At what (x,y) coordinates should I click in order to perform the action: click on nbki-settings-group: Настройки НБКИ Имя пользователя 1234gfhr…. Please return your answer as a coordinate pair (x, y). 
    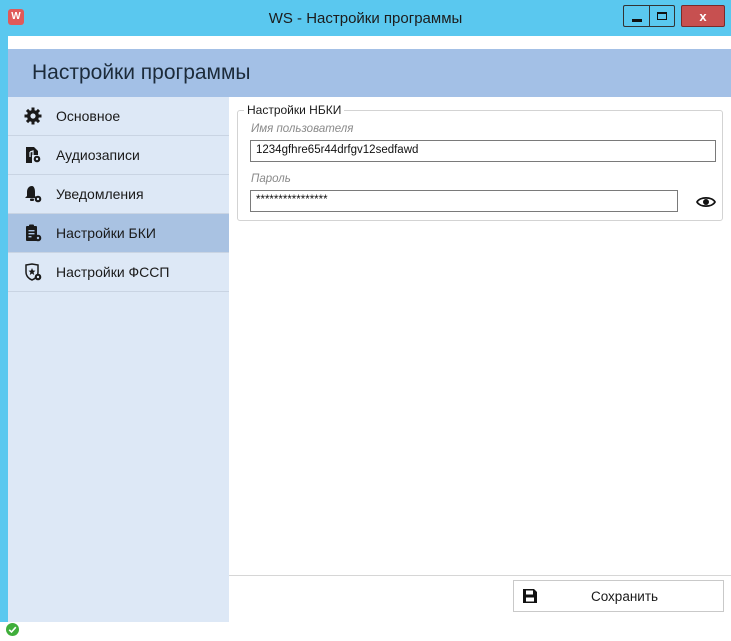
    Looking at the image, I should click on (480, 162).